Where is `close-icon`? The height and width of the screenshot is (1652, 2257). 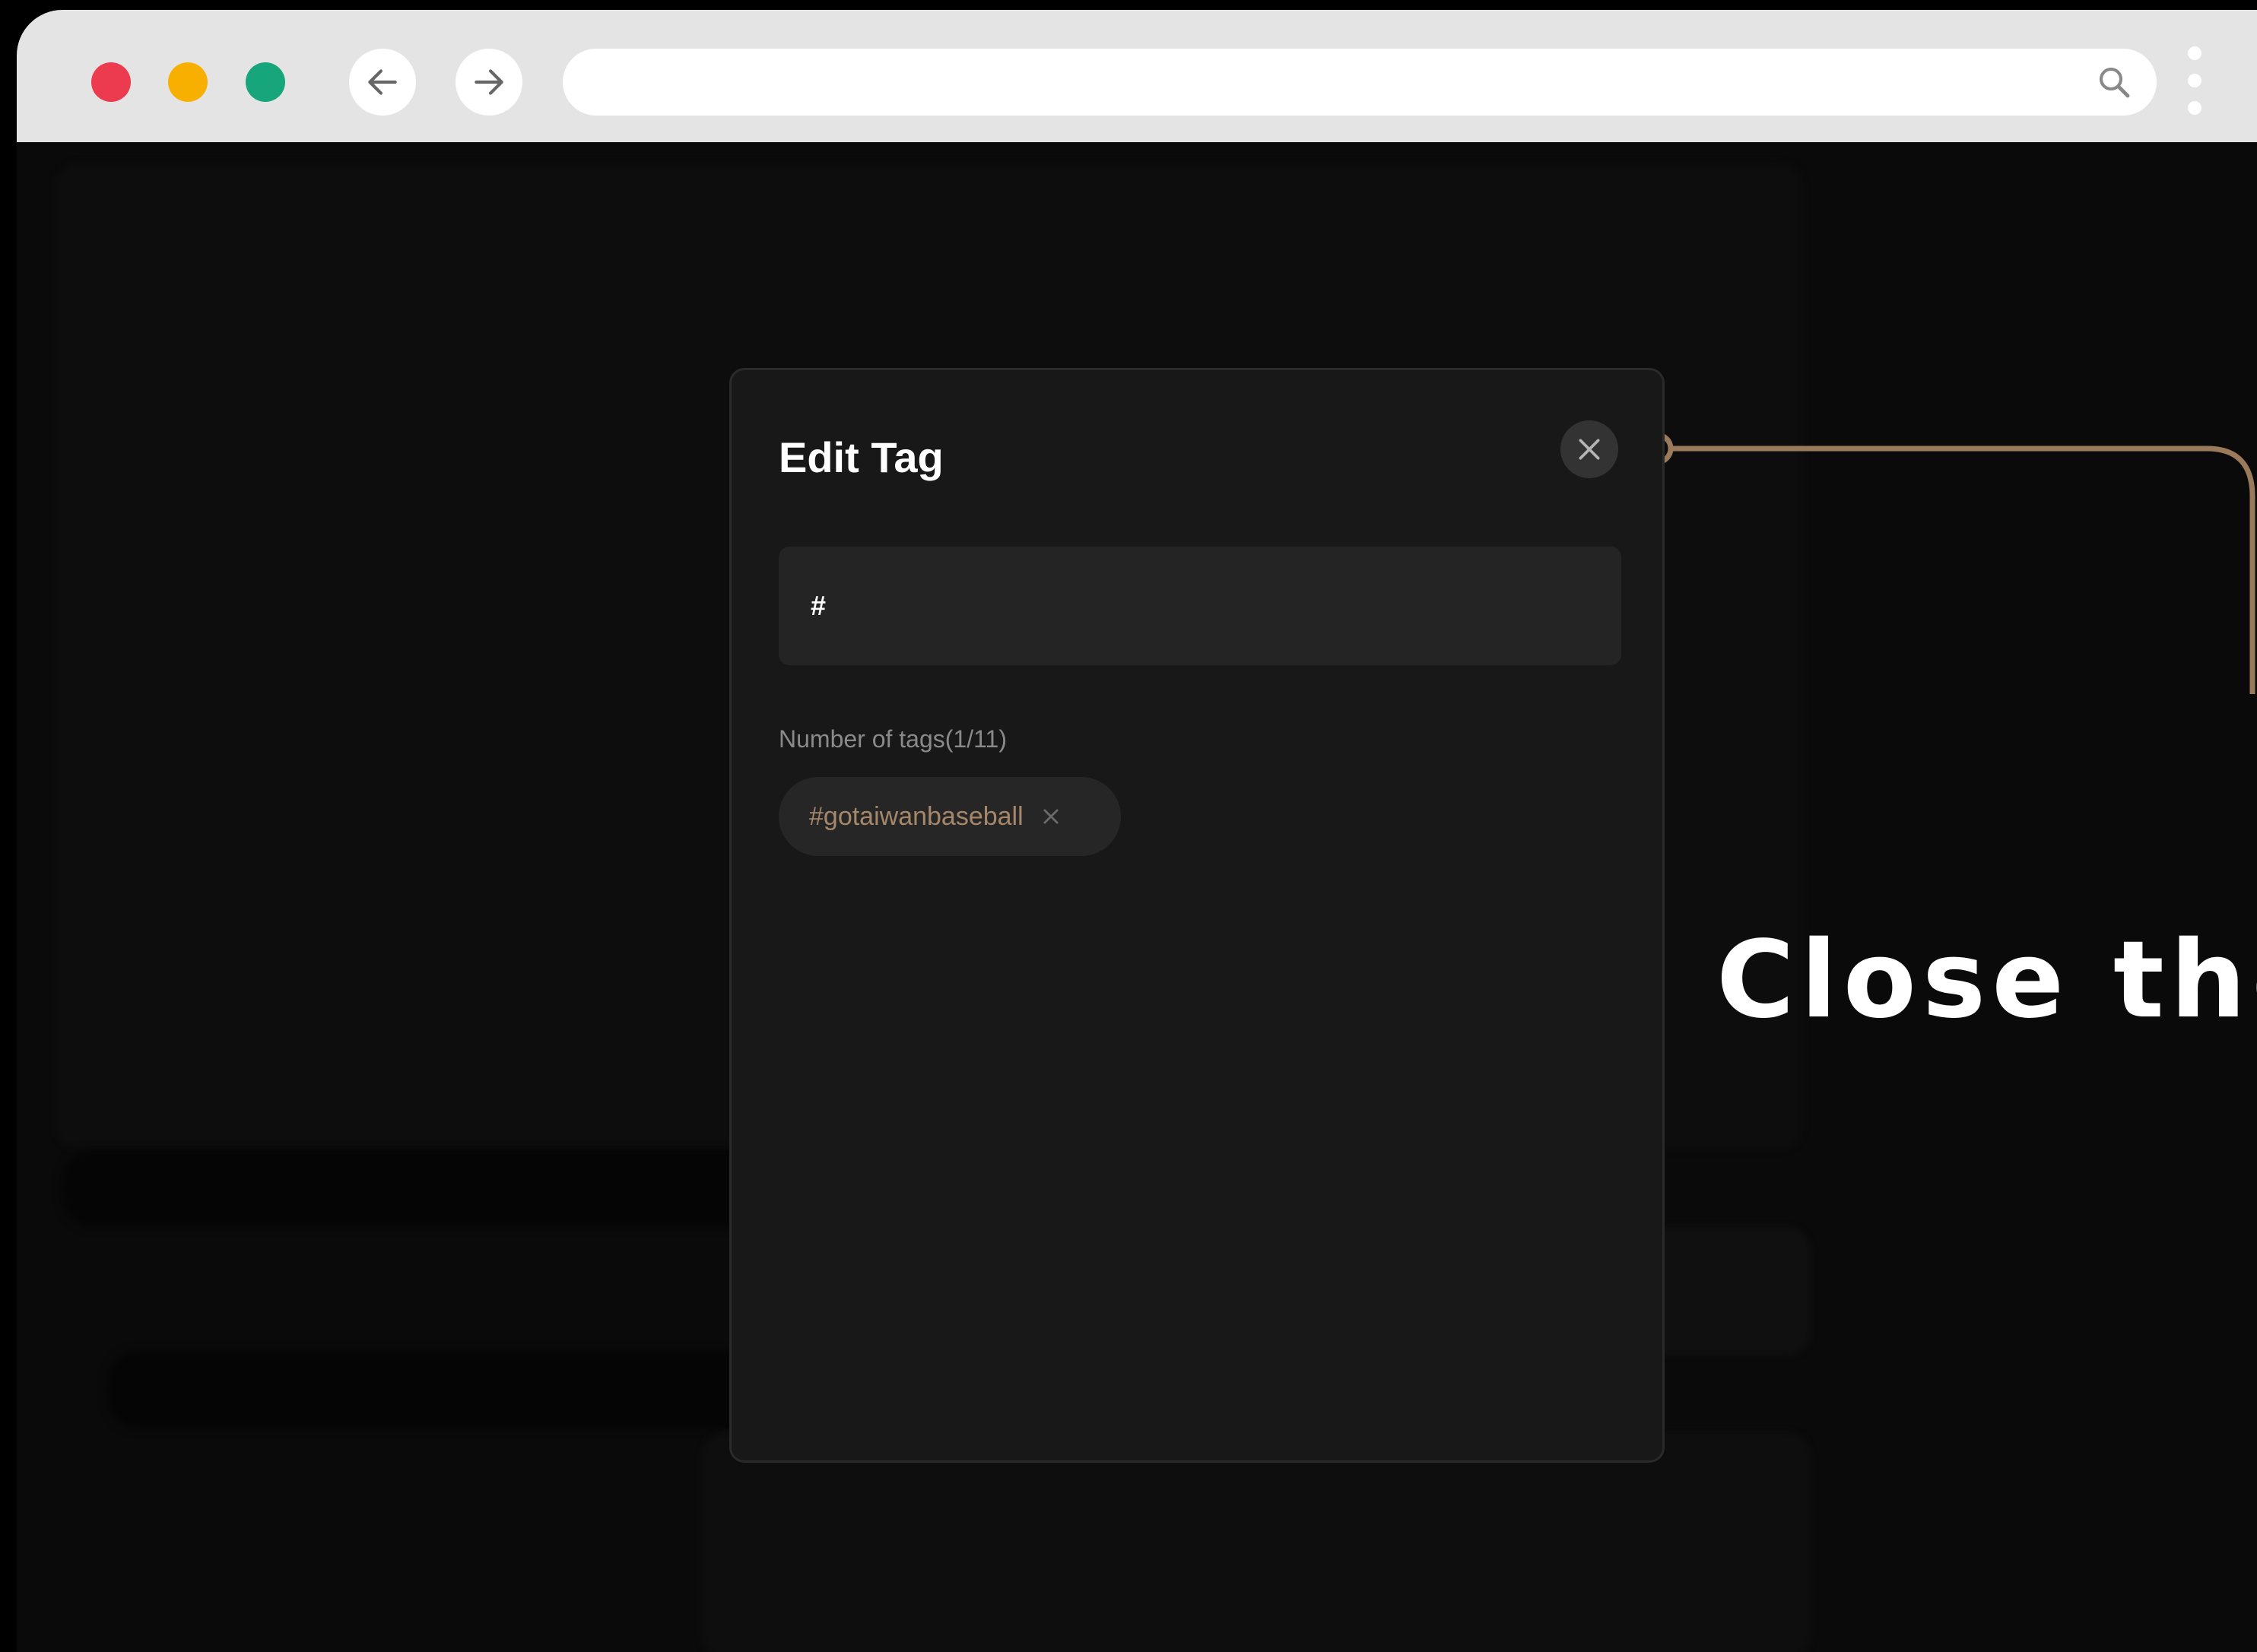
close-icon is located at coordinates (1589, 449).